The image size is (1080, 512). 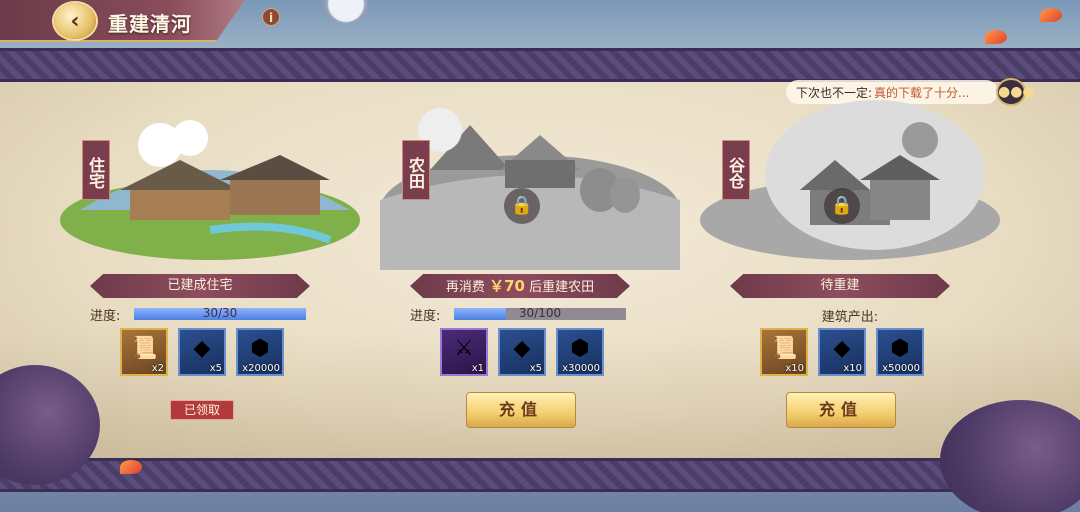 I want to click on back-button: ‹, so click(x=75, y=21).